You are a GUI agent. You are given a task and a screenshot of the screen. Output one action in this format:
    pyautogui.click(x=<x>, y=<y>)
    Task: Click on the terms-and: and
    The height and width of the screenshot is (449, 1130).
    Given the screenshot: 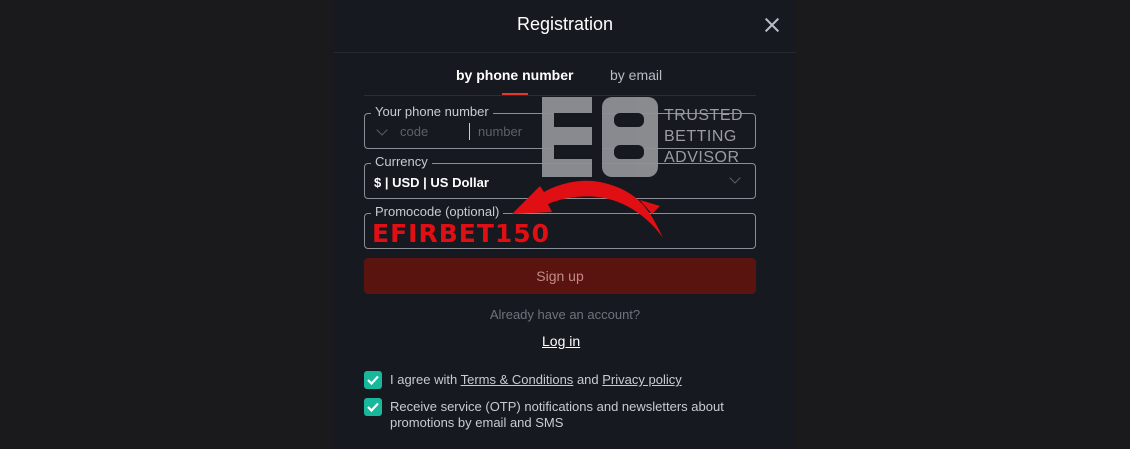 What is the action you would take?
    pyautogui.click(x=587, y=379)
    